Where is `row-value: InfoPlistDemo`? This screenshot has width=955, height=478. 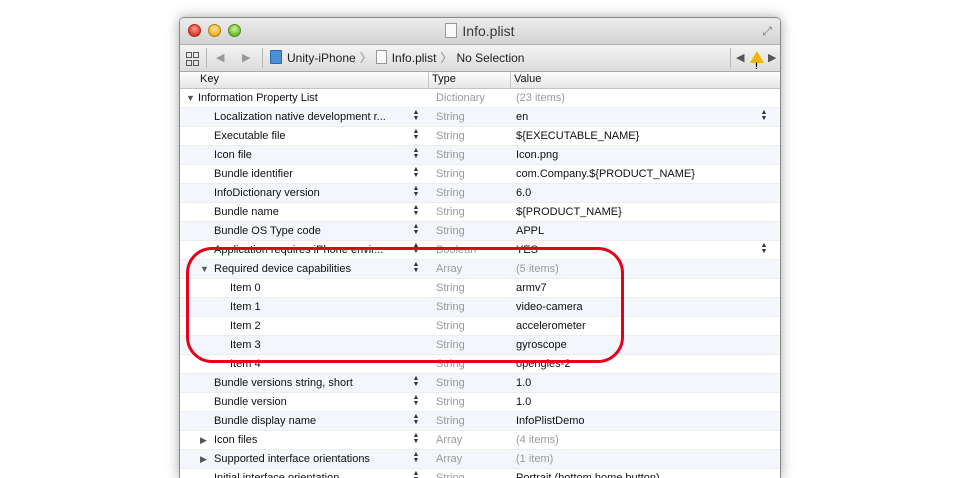 row-value: InfoPlistDemo is located at coordinates (641, 421).